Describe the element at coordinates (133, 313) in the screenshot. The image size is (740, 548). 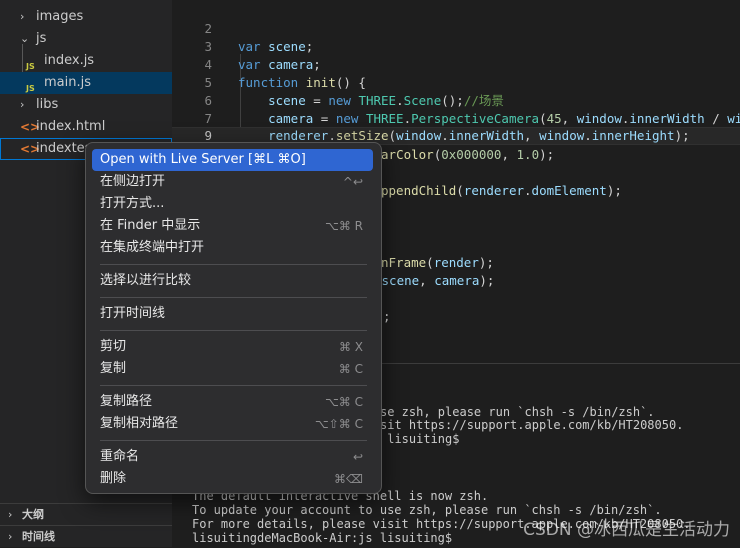
I see `menu-item-label: 打开时间线` at that location.